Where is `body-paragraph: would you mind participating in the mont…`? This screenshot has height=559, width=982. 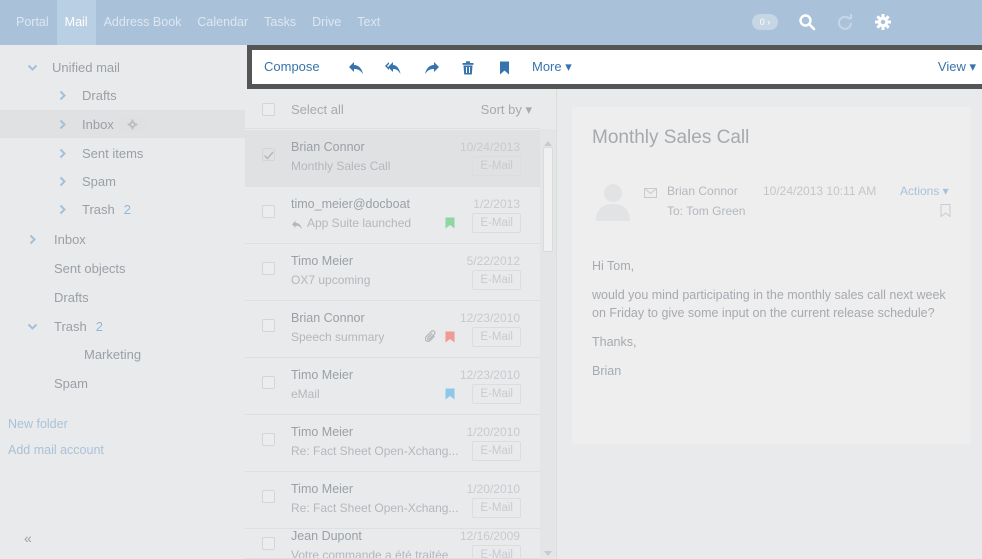 body-paragraph: would you mind participating in the mont… is located at coordinates (769, 304).